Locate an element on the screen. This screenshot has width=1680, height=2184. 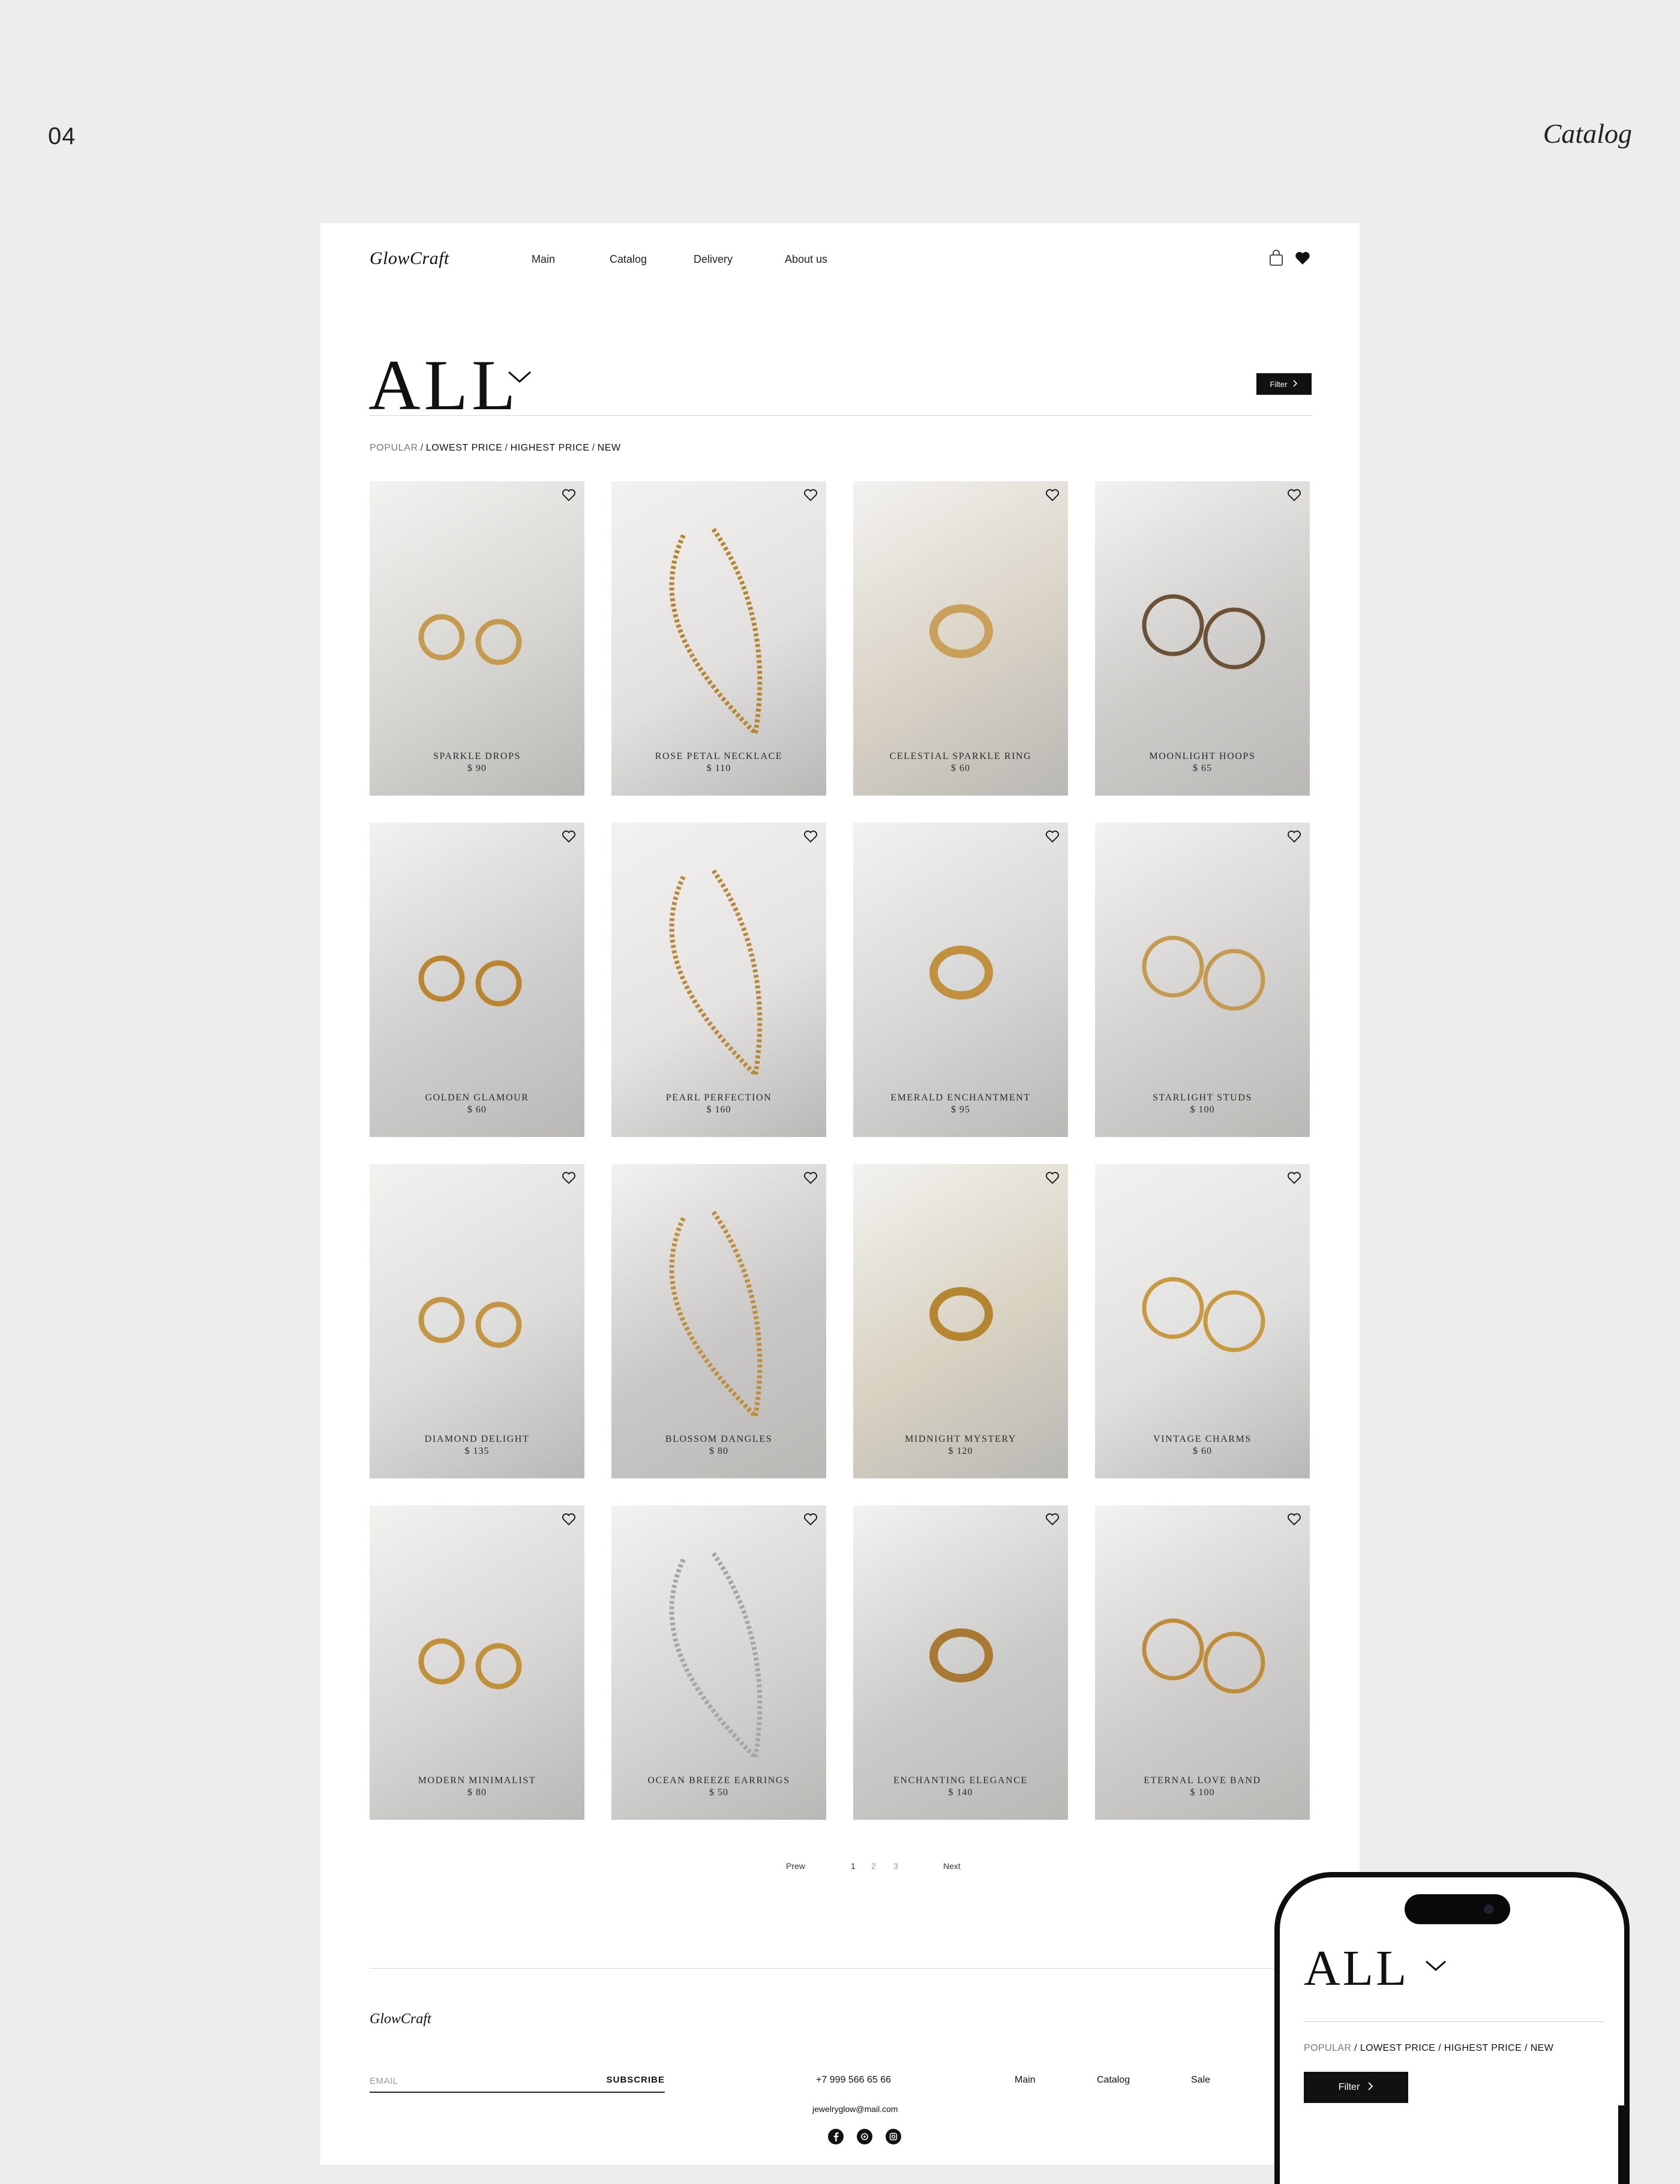
product-card: PEARL PERFECTION $ 160 is located at coordinates (718, 980).